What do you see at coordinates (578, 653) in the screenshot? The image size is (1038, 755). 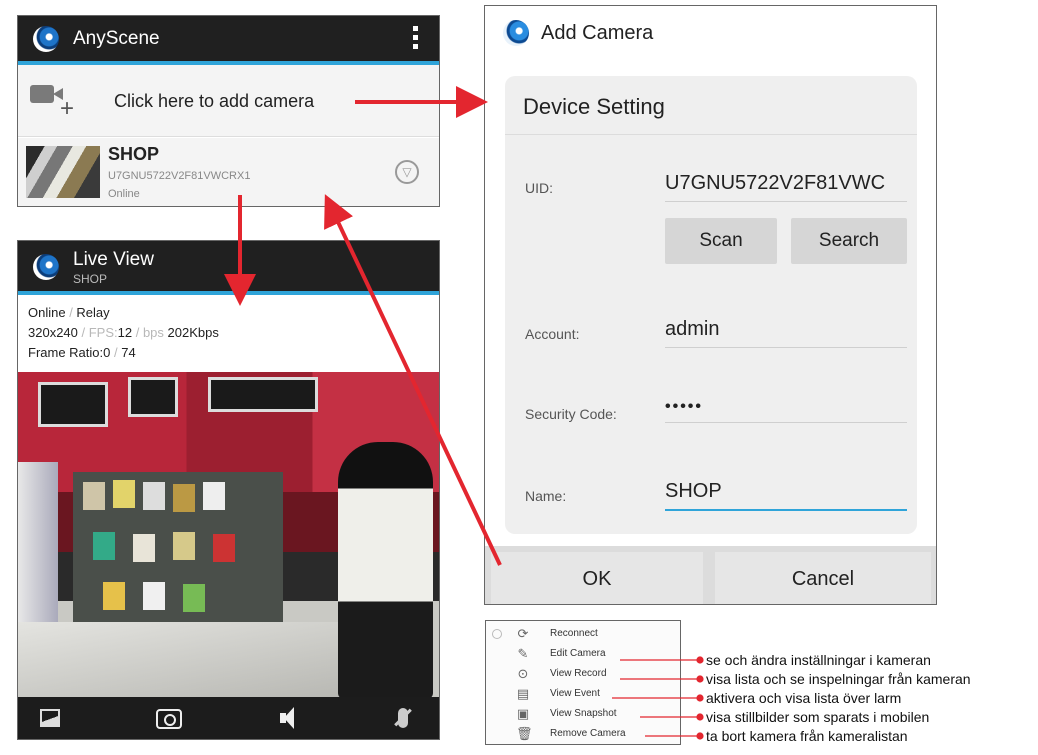 I see `menu-item-label: Edit Camera` at bounding box center [578, 653].